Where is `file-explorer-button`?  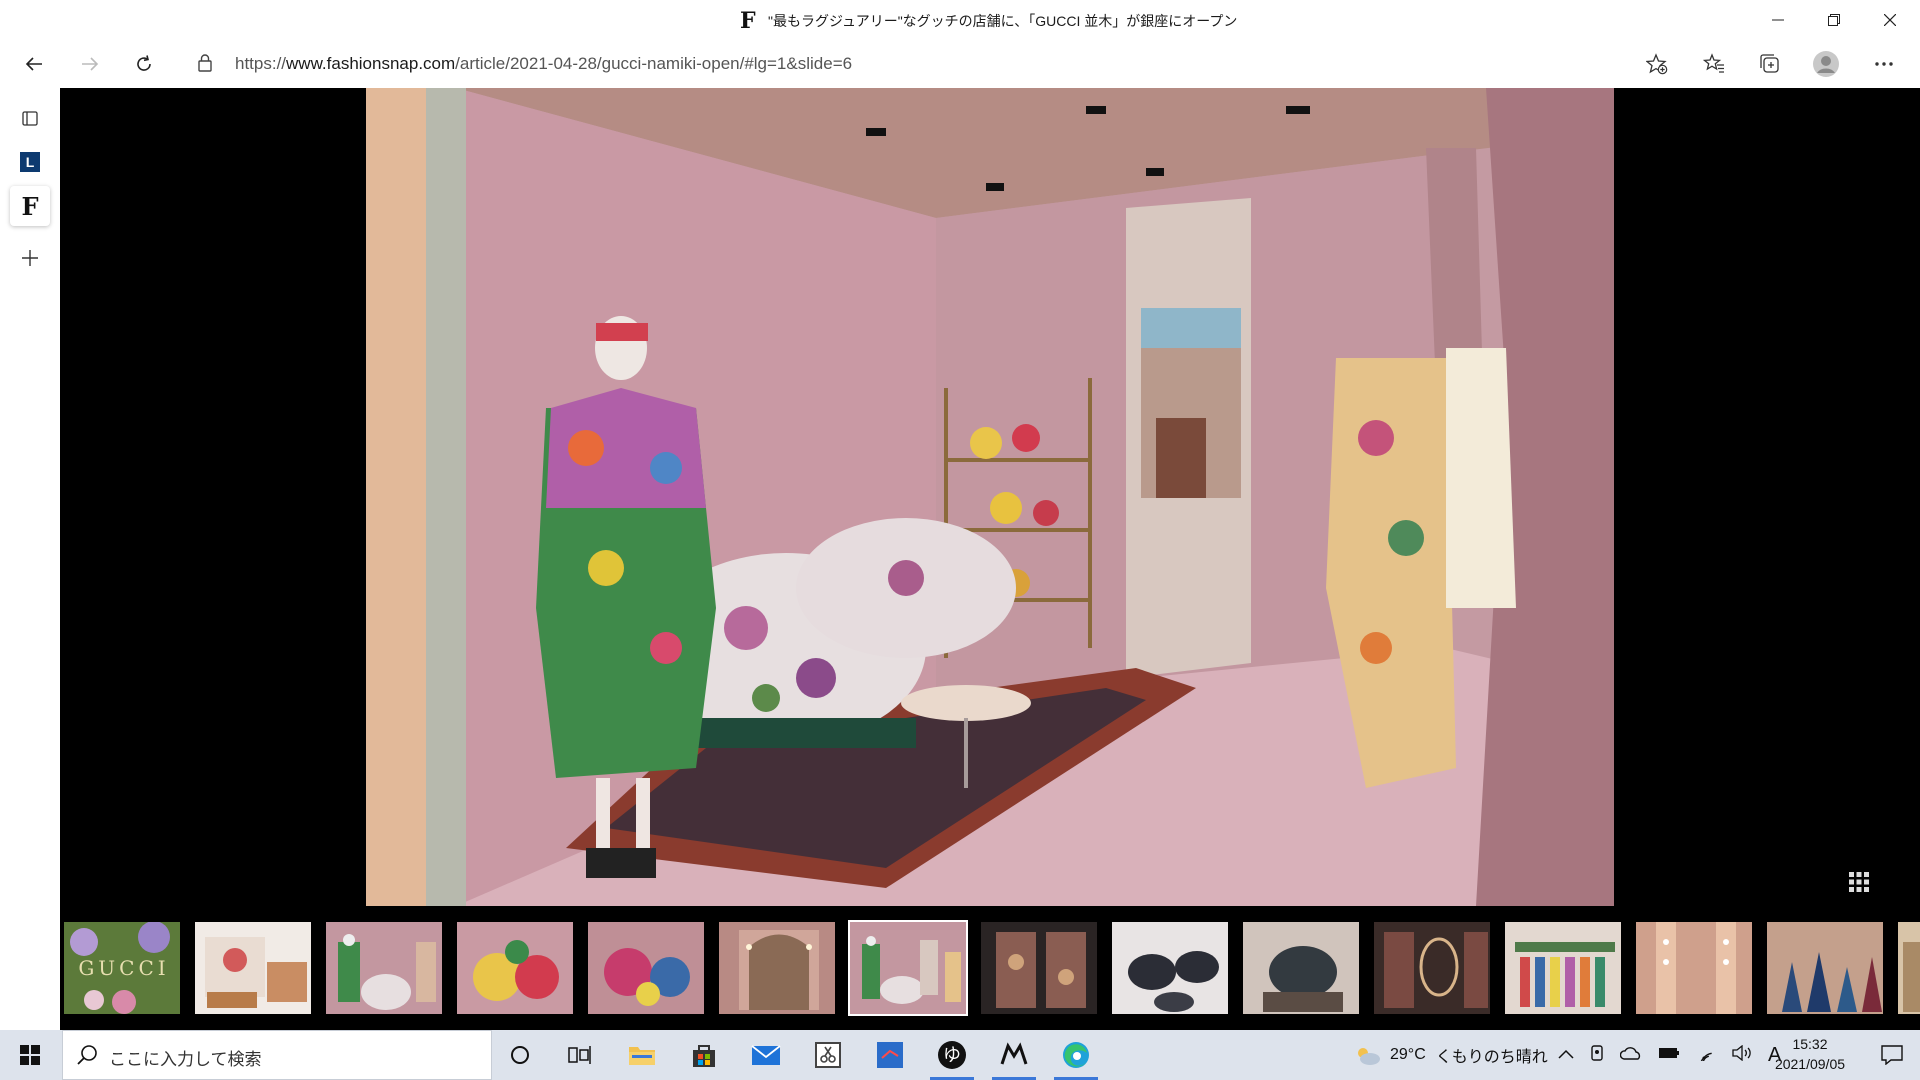
file-explorer-button is located at coordinates (642, 1055).